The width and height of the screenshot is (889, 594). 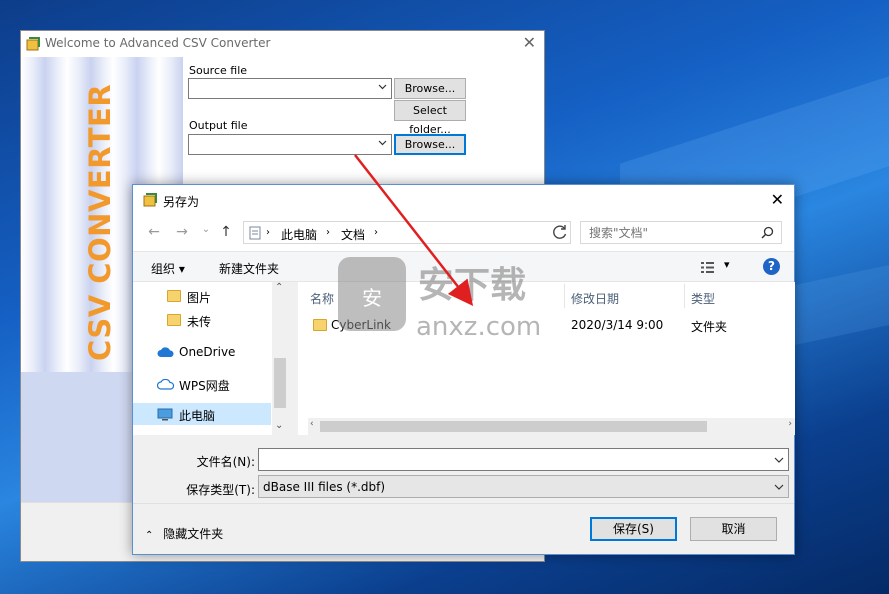 What do you see at coordinates (790, 424) in the screenshot?
I see `scroll-right-icon: ›` at bounding box center [790, 424].